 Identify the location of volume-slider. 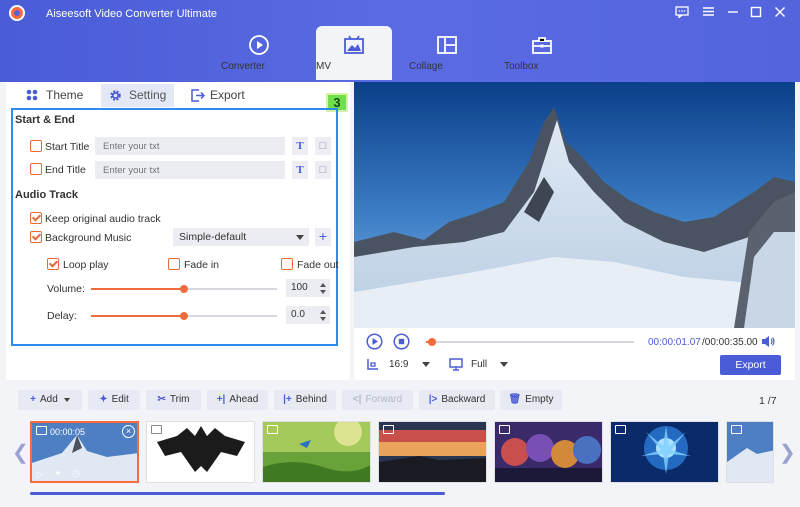
(184, 289).